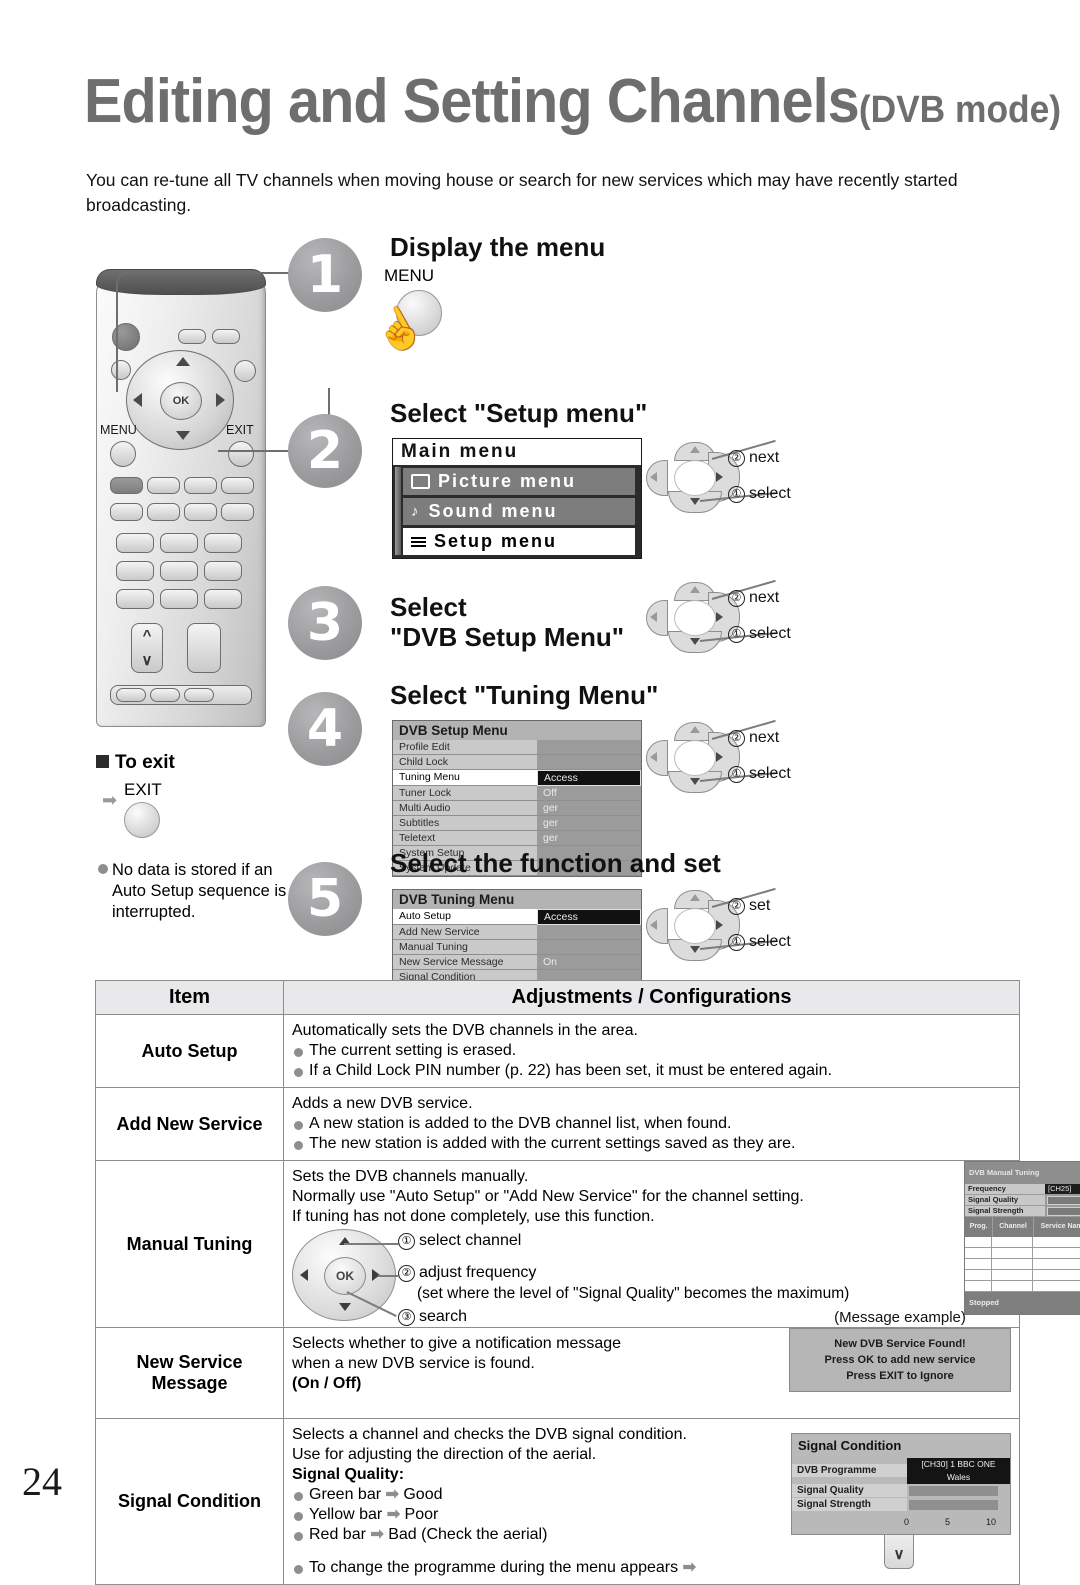 The height and width of the screenshot is (1585, 1080). What do you see at coordinates (465, 762) in the screenshot?
I see `row-name: Child Lock` at bounding box center [465, 762].